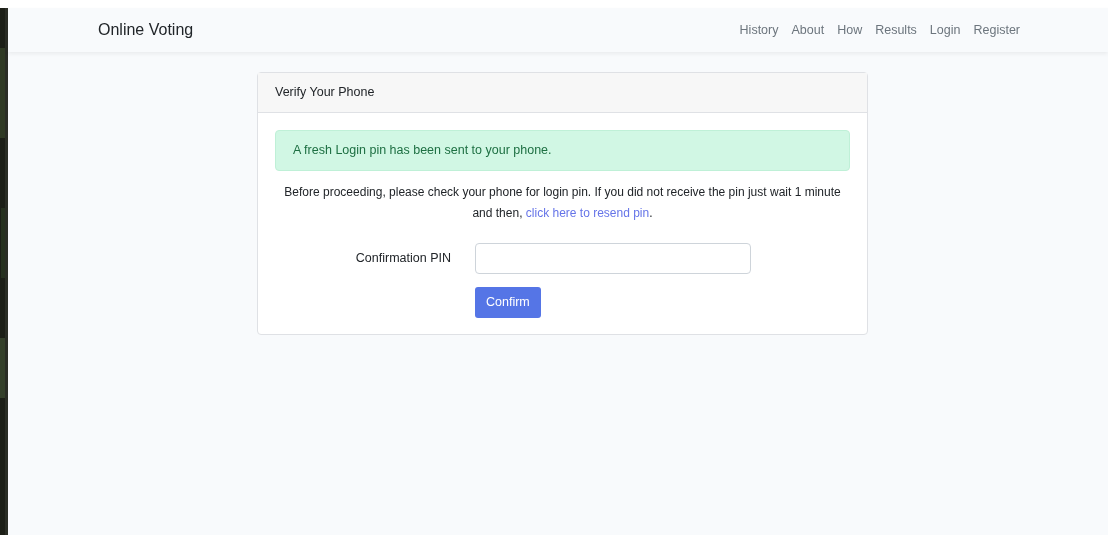 The height and width of the screenshot is (535, 1108). What do you see at coordinates (325, 93) in the screenshot?
I see `card-title: Verify Your Phone` at bounding box center [325, 93].